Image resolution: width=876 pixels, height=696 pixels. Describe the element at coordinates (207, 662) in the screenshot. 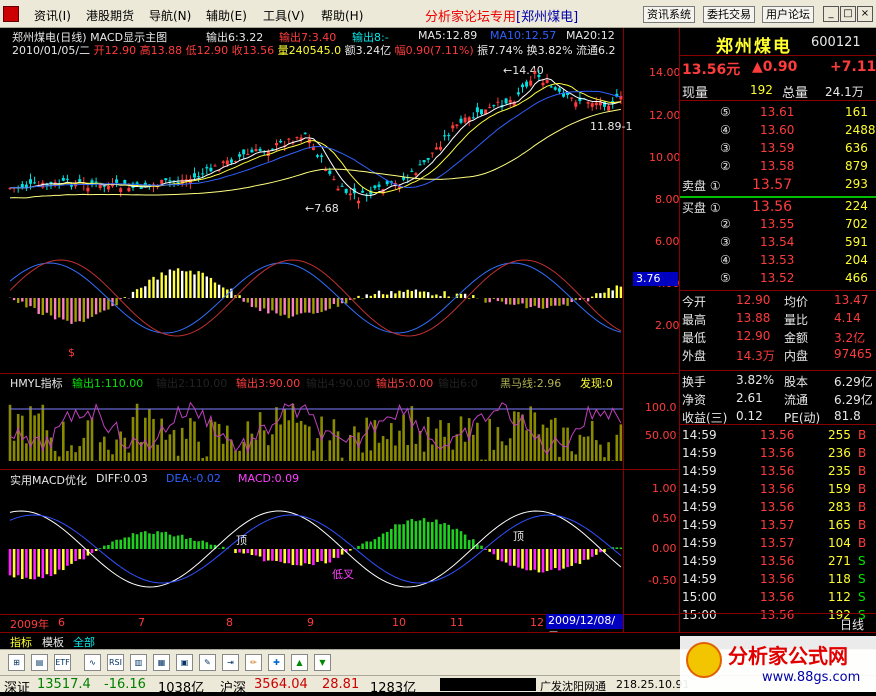

I see `toolbar-icon-tools: ✎` at that location.